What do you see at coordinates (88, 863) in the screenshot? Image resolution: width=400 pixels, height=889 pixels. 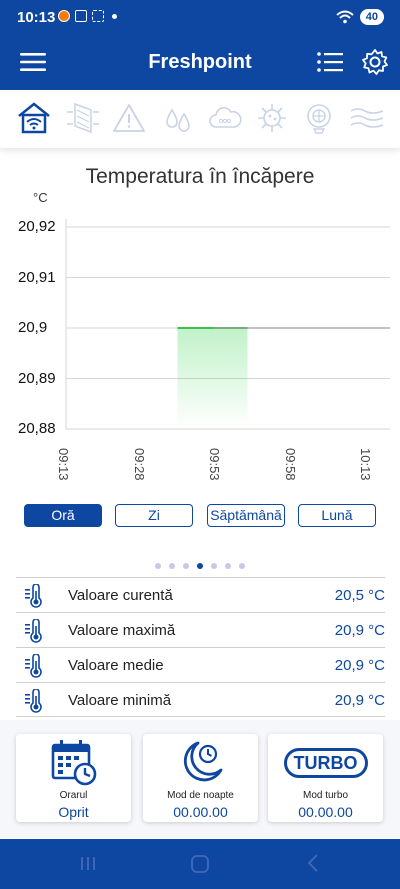 I see `recent-apps-icon` at bounding box center [88, 863].